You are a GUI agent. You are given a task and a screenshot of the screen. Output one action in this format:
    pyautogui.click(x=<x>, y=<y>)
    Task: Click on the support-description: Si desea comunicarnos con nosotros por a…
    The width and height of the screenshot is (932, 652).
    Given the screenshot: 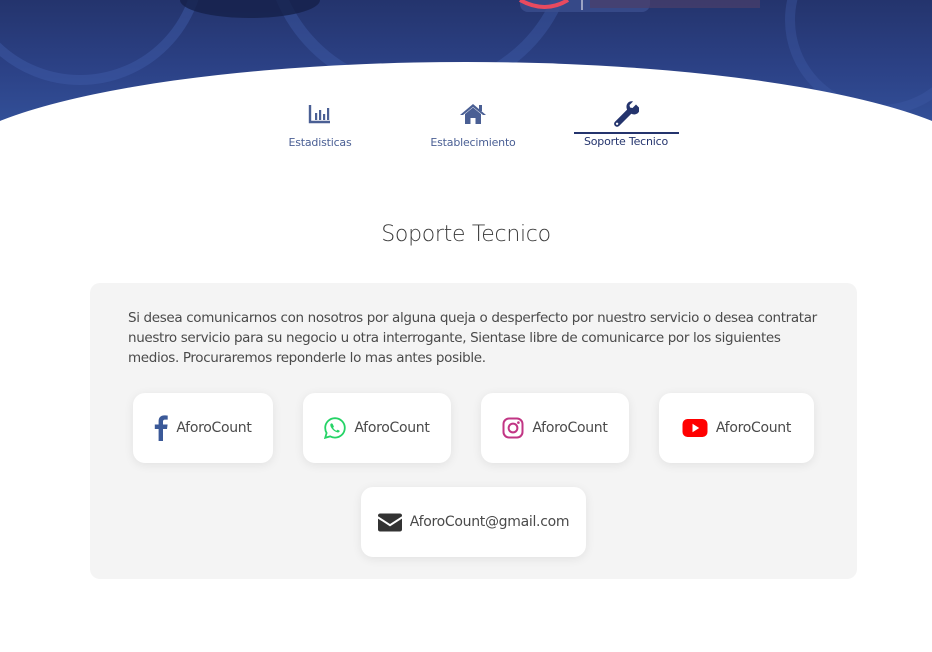 What is the action you would take?
    pyautogui.click(x=472, y=338)
    